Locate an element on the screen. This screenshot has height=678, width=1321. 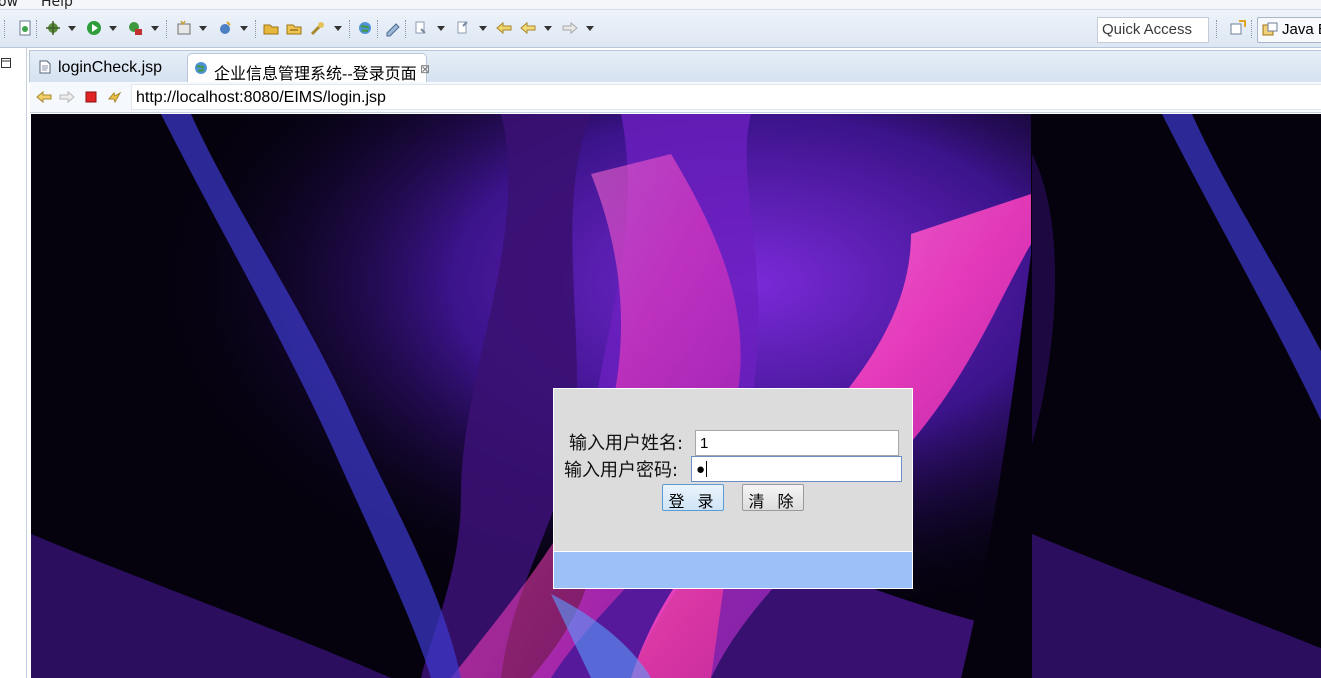
back-icon is located at coordinates (528, 28).